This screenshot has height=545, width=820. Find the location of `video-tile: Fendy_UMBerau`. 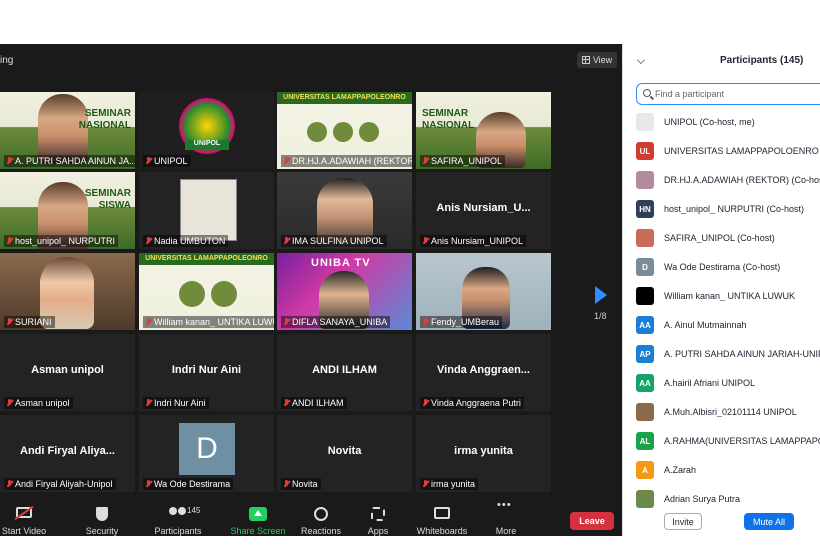

video-tile: Fendy_UMBerau is located at coordinates (483, 291).